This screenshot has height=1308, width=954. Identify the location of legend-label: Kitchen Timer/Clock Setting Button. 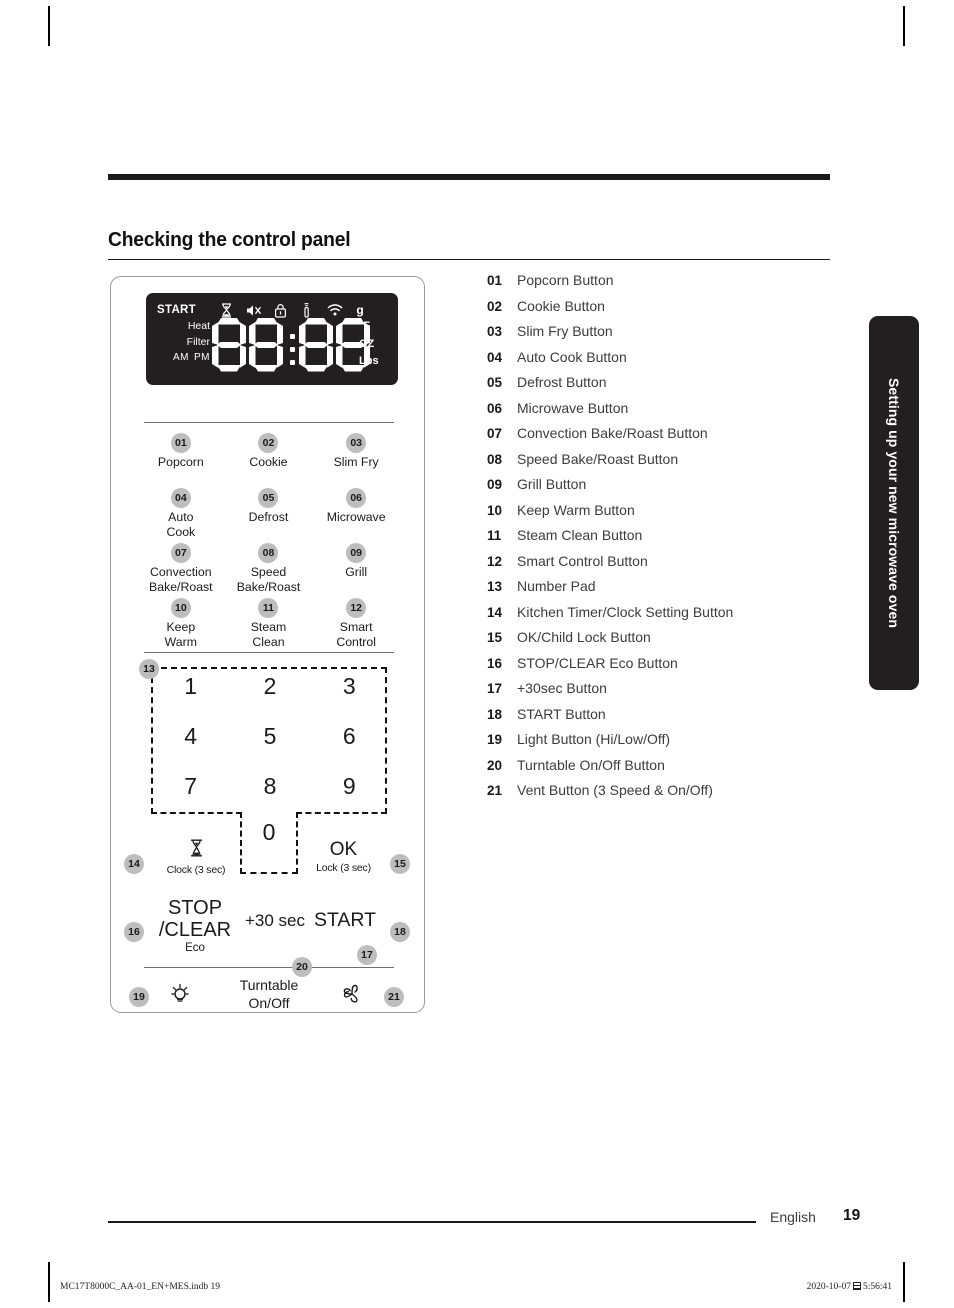
(625, 611).